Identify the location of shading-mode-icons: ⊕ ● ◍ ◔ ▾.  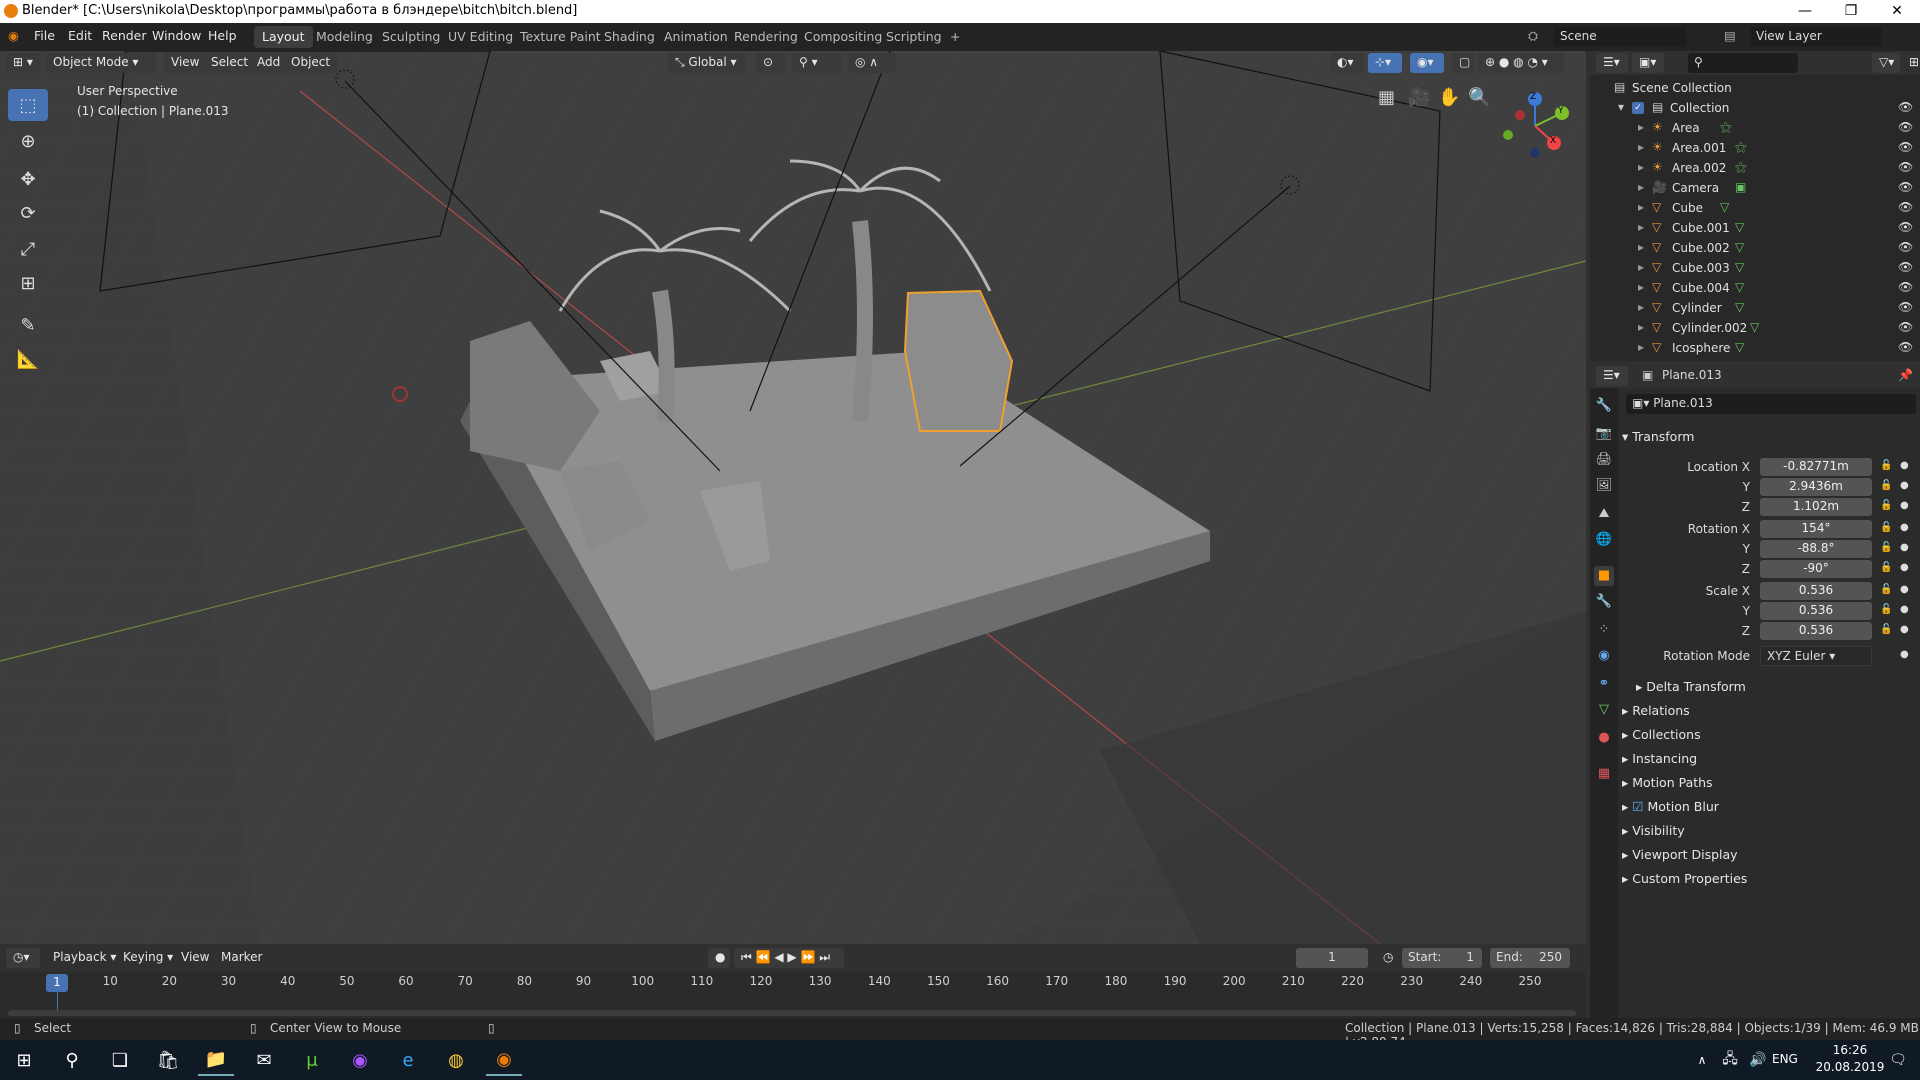
(1521, 63).